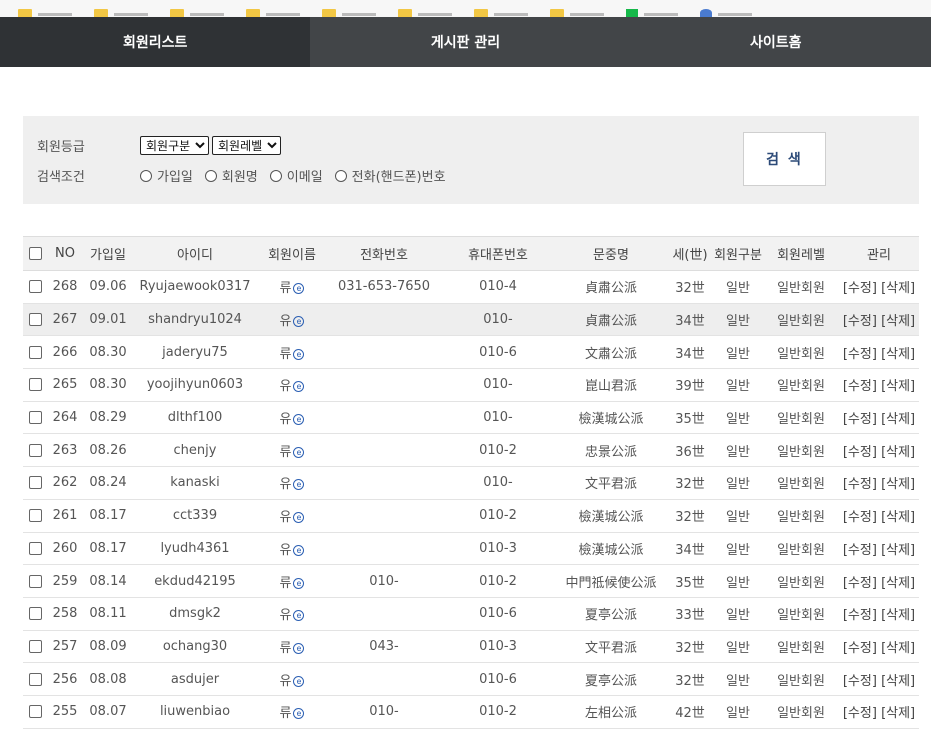 The height and width of the screenshot is (729, 931). I want to click on cell-name: 유, so click(285, 681).